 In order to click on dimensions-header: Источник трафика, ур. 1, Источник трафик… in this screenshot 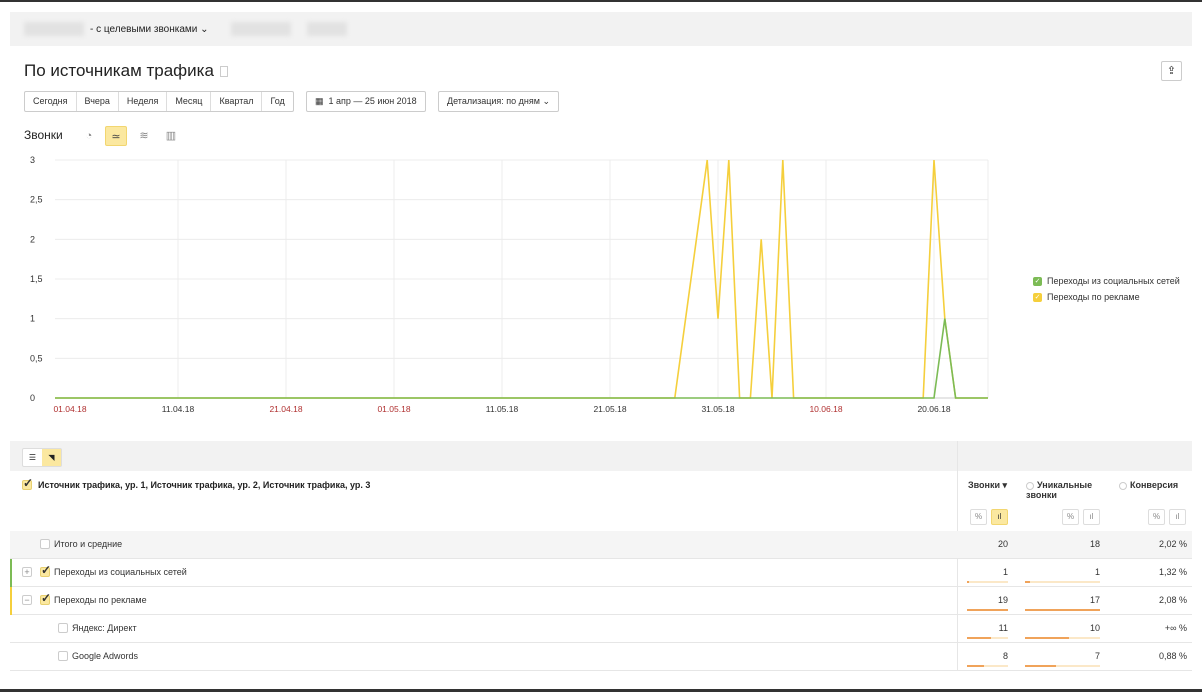, I will do `click(196, 483)`.